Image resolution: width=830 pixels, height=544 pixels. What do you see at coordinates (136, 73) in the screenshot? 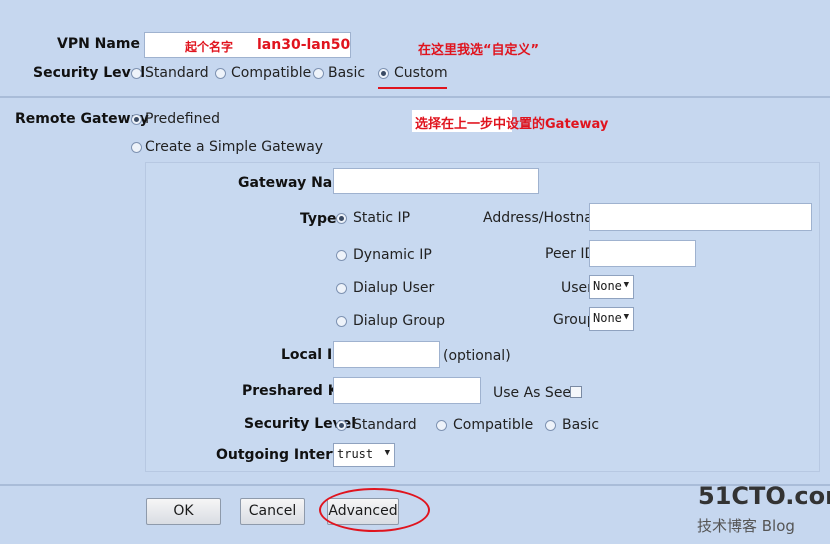
I see `security-standard-radio` at bounding box center [136, 73].